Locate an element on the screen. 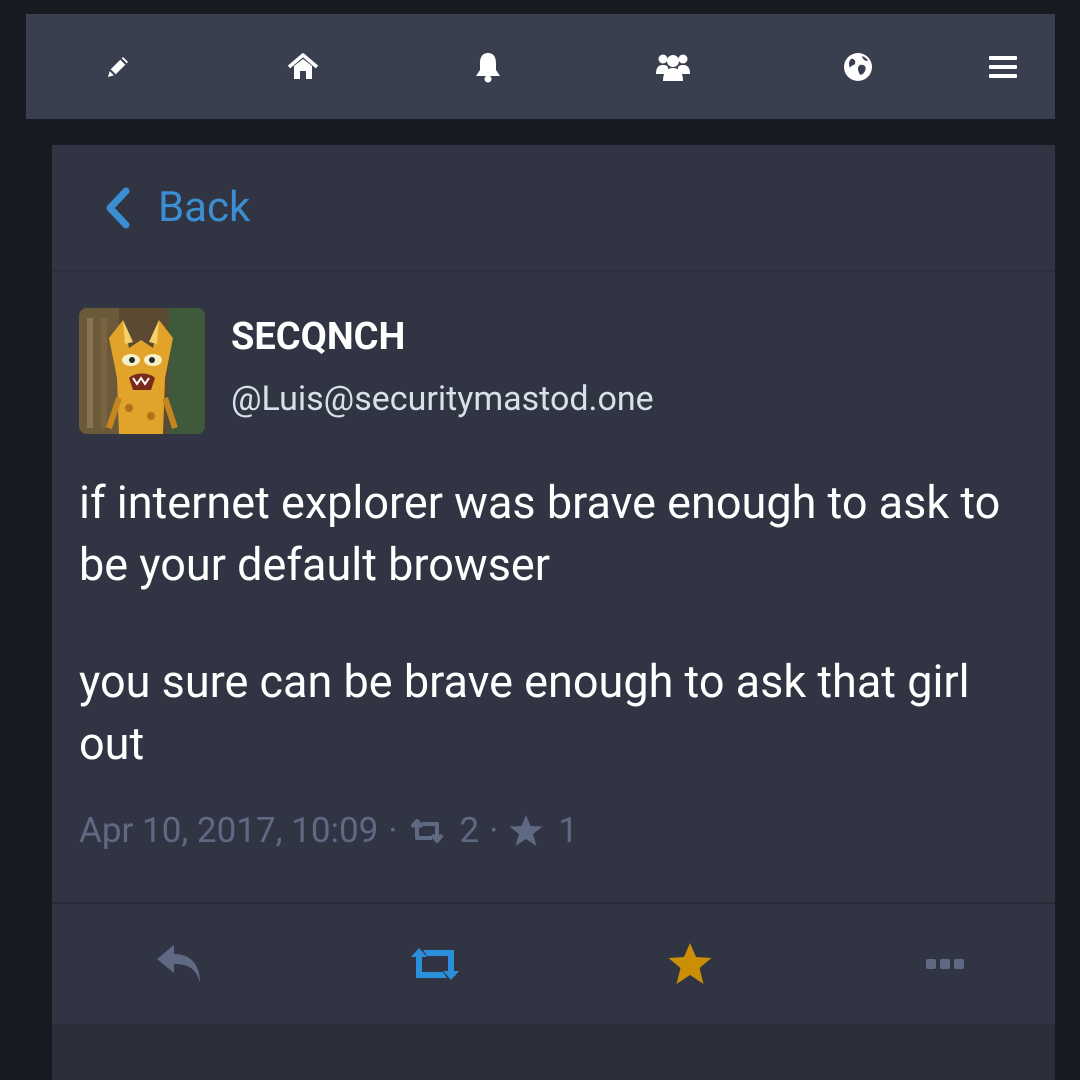 The height and width of the screenshot is (1080, 1080). more-button is located at coordinates (945, 964).